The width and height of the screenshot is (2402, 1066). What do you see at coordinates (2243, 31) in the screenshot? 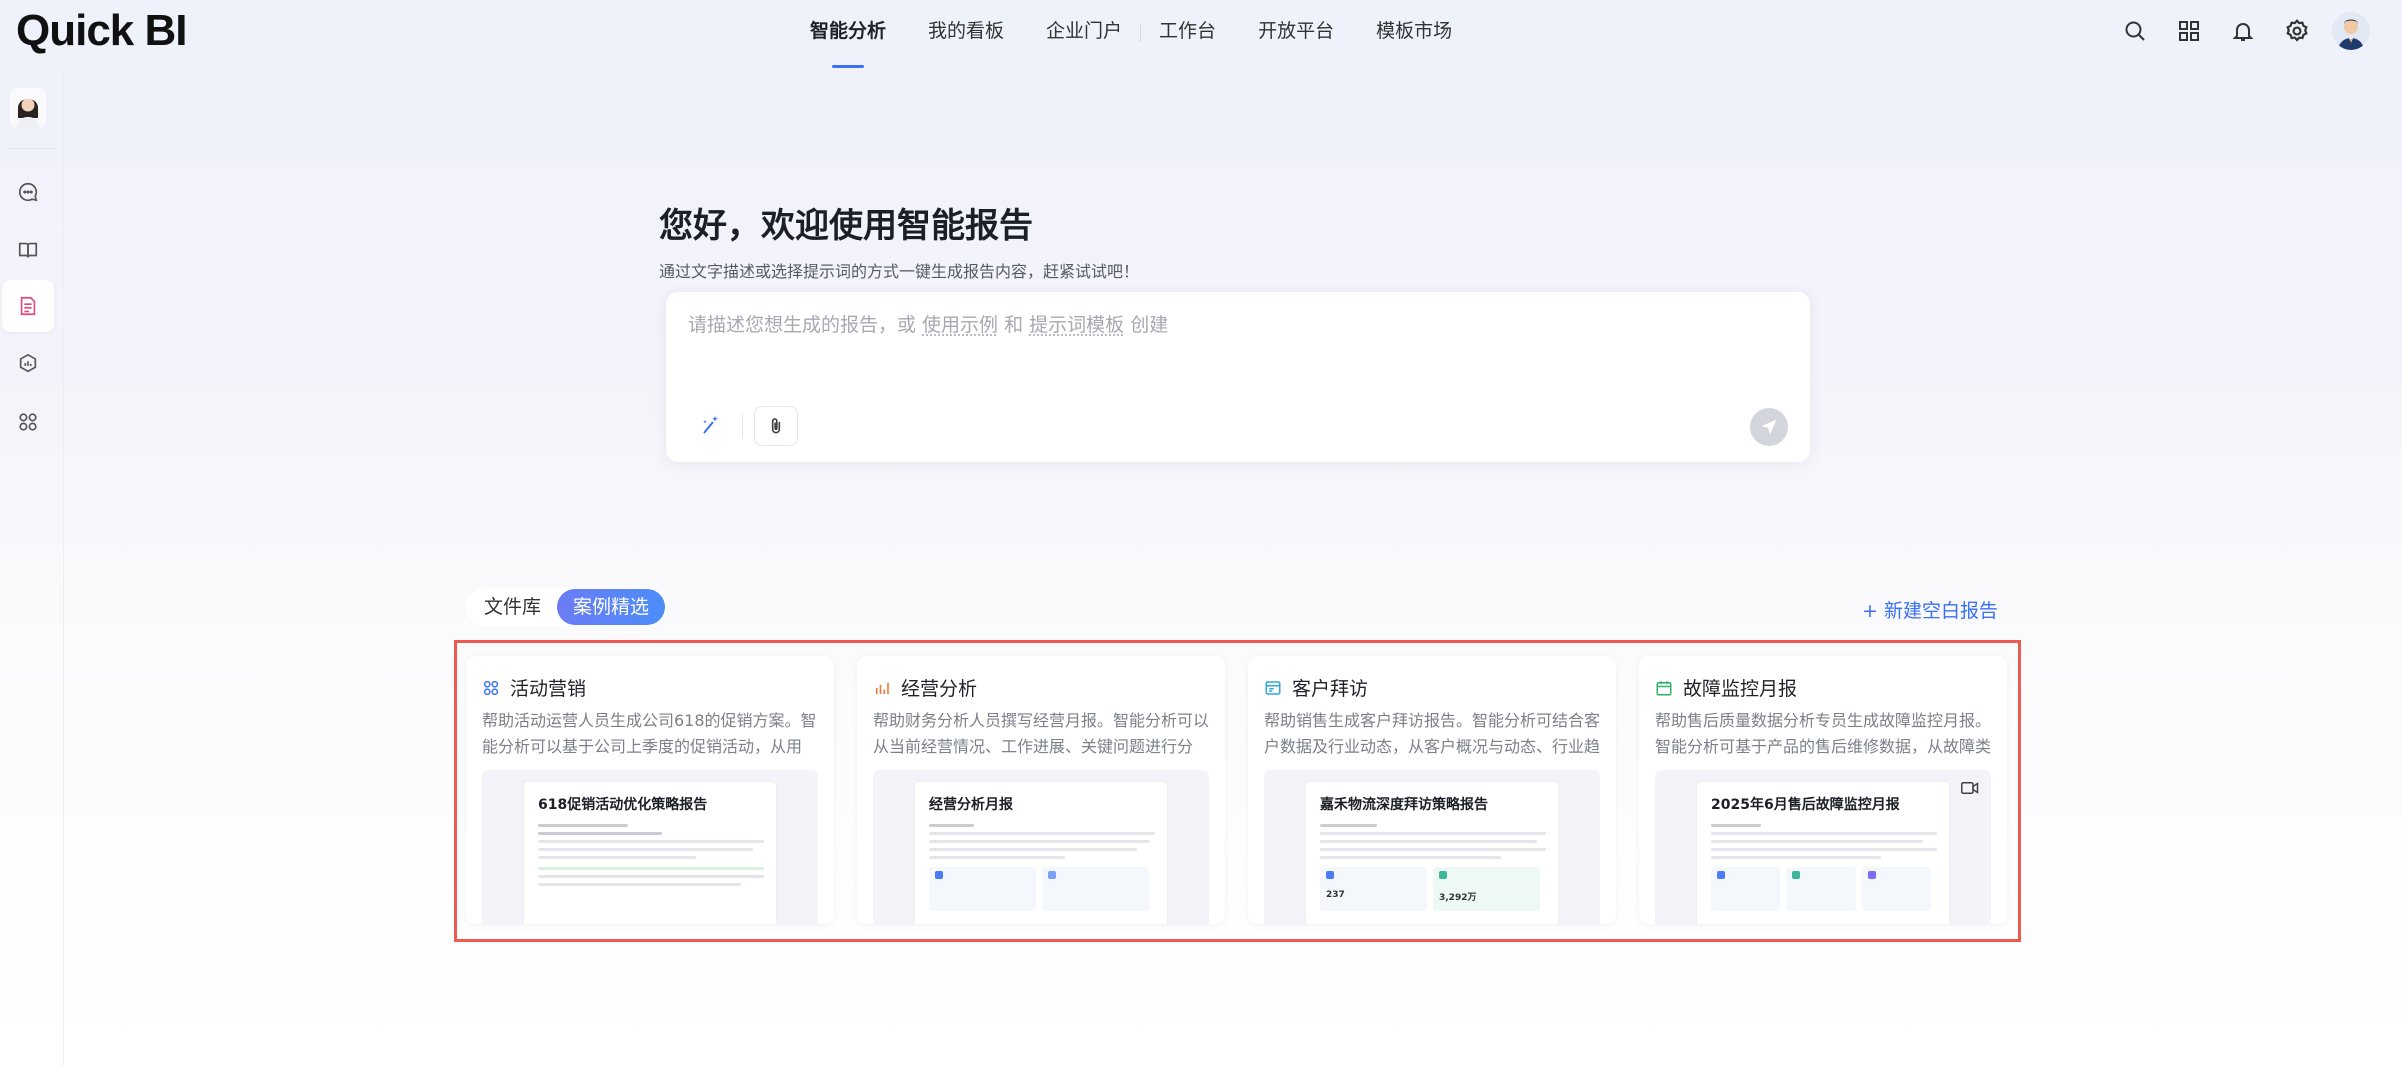
I see `bell-icon` at bounding box center [2243, 31].